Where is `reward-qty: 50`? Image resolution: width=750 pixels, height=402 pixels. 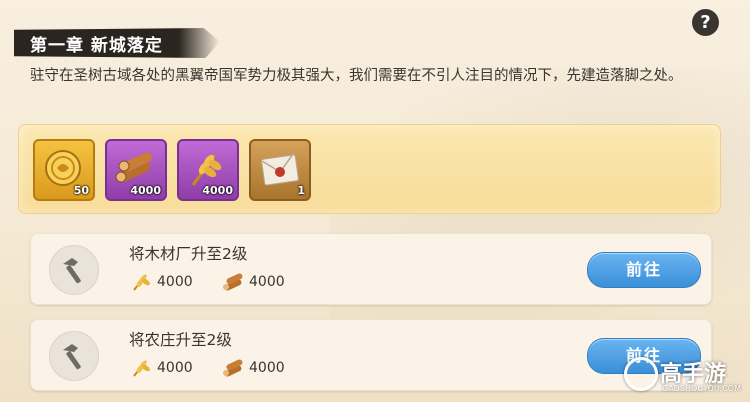 reward-qty: 50 is located at coordinates (81, 190).